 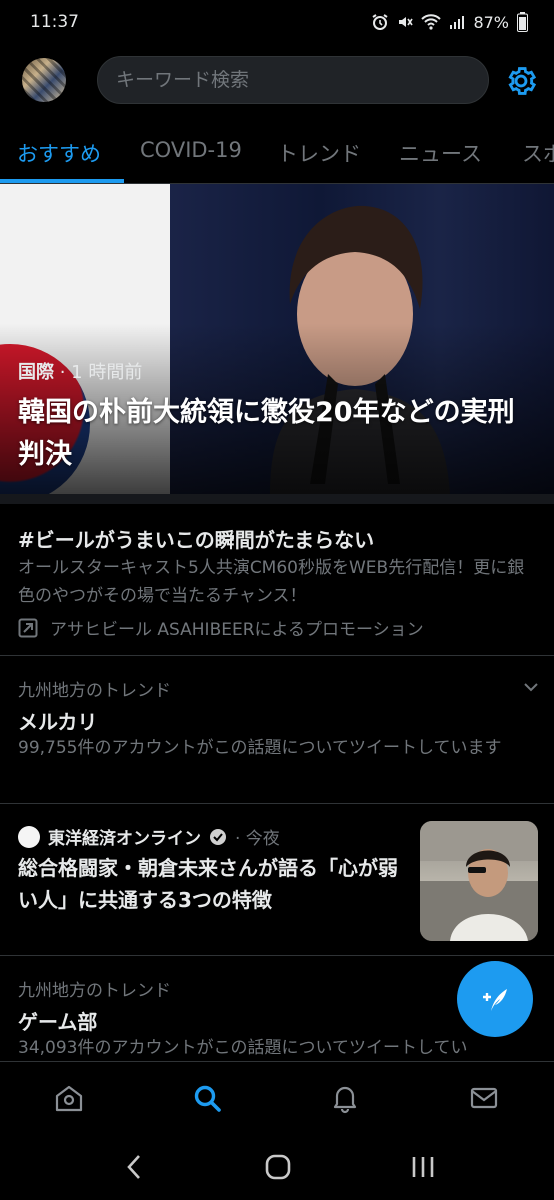 I want to click on section-divider, so click(x=277, y=499).